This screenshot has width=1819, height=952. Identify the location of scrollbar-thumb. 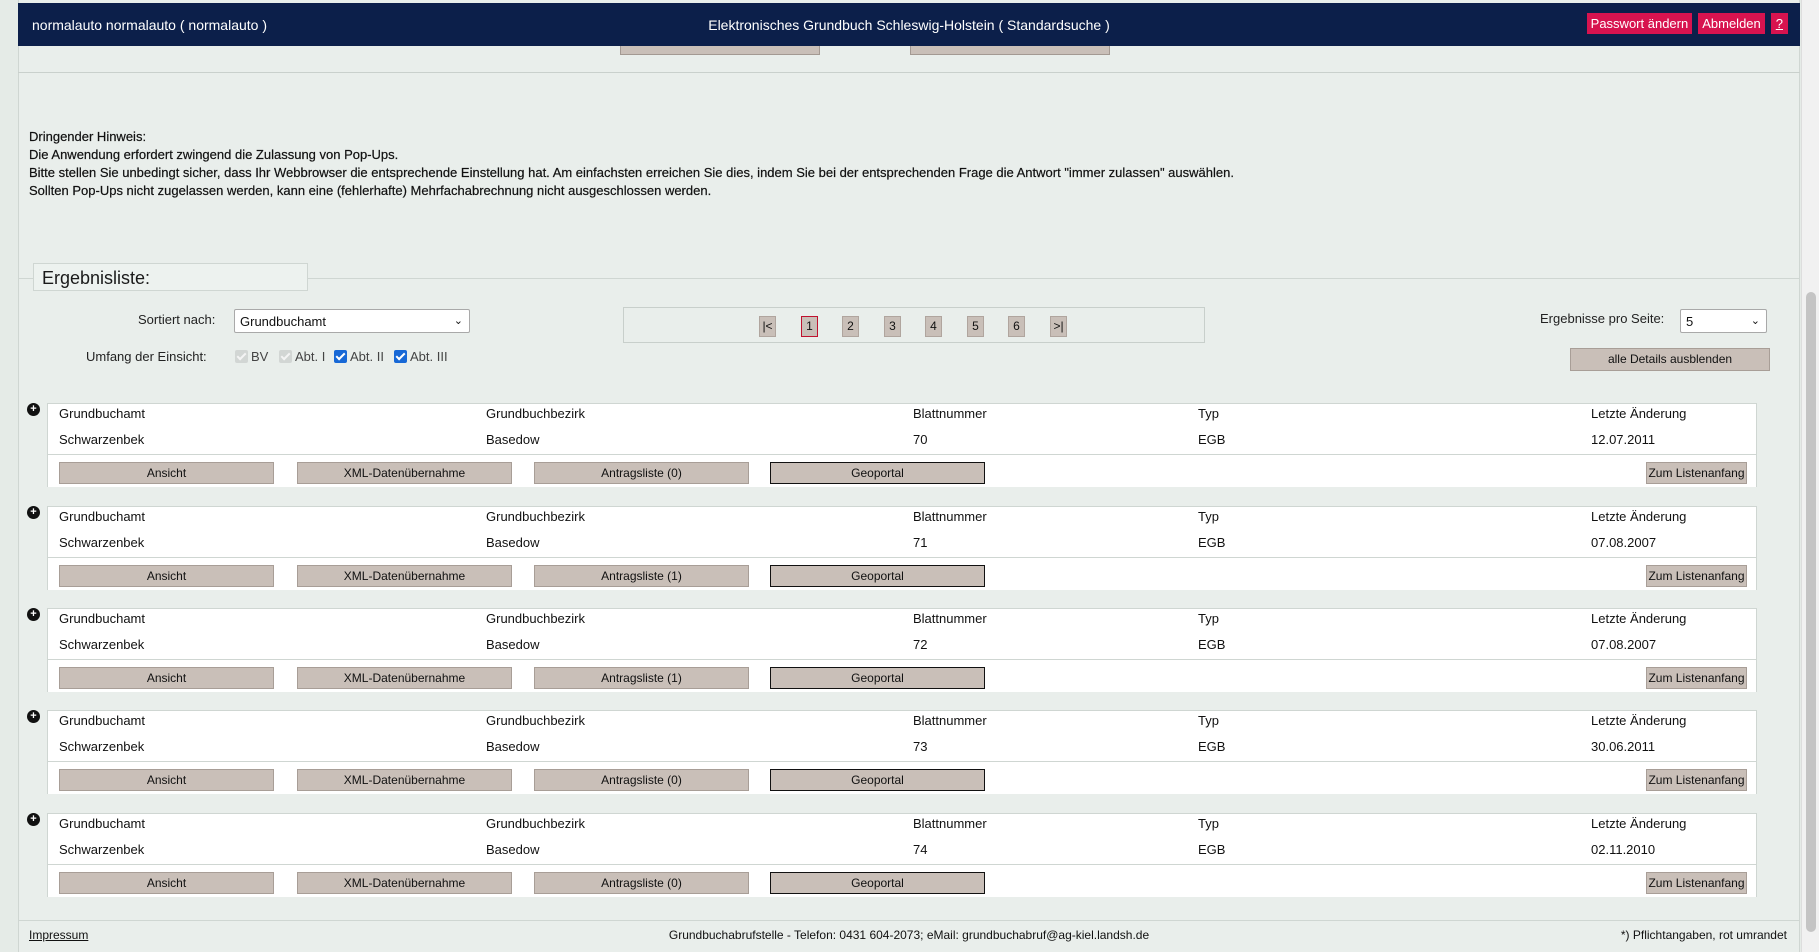
(1811, 612).